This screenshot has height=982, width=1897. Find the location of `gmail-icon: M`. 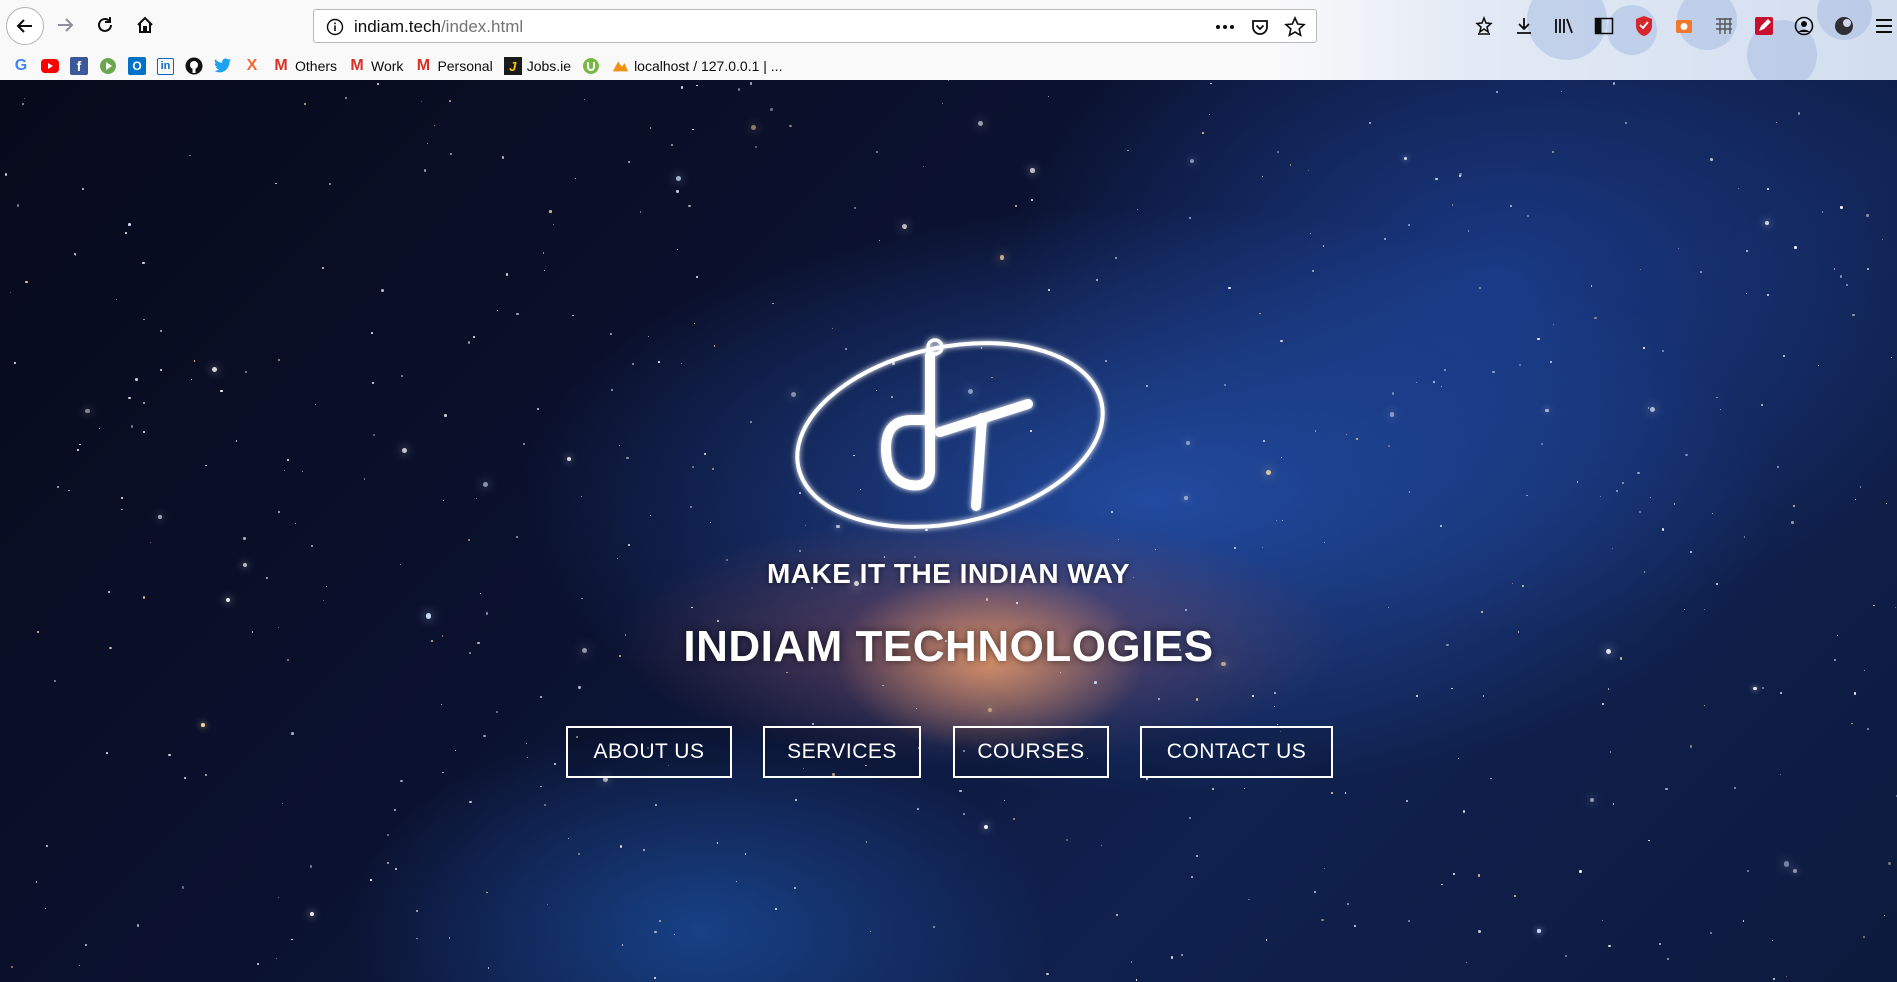

gmail-icon: M is located at coordinates (281, 65).